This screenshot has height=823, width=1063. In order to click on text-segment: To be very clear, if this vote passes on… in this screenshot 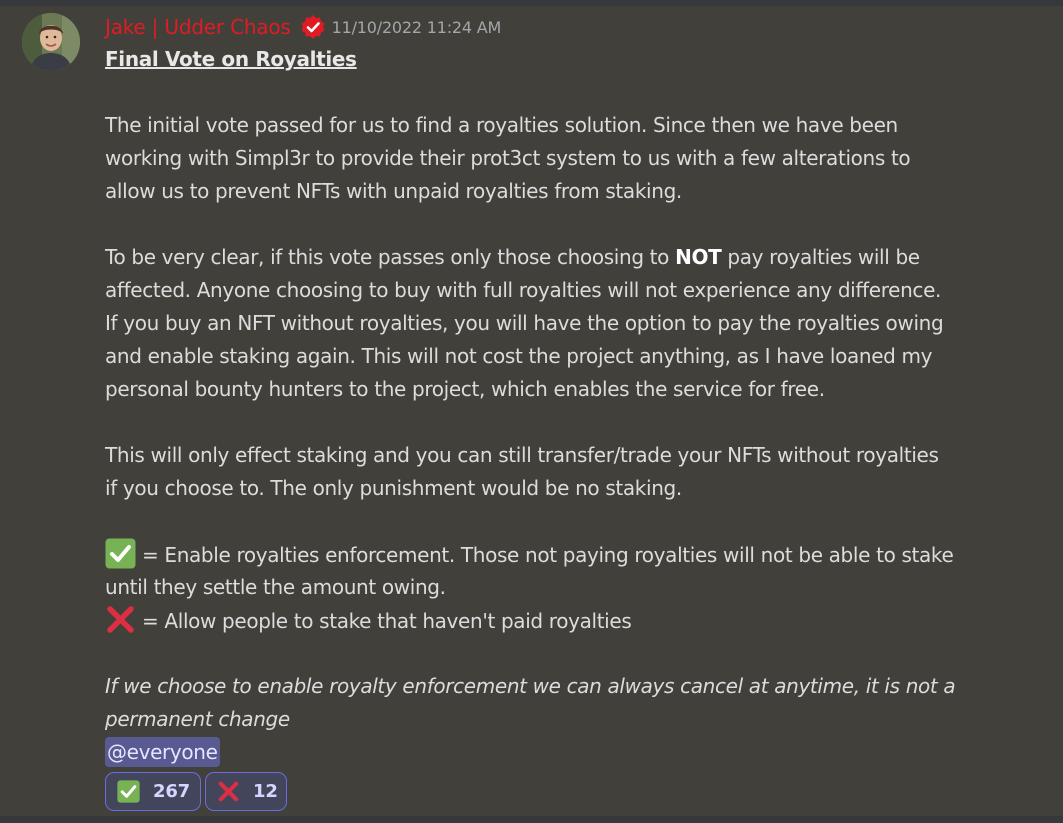, I will do `click(390, 257)`.